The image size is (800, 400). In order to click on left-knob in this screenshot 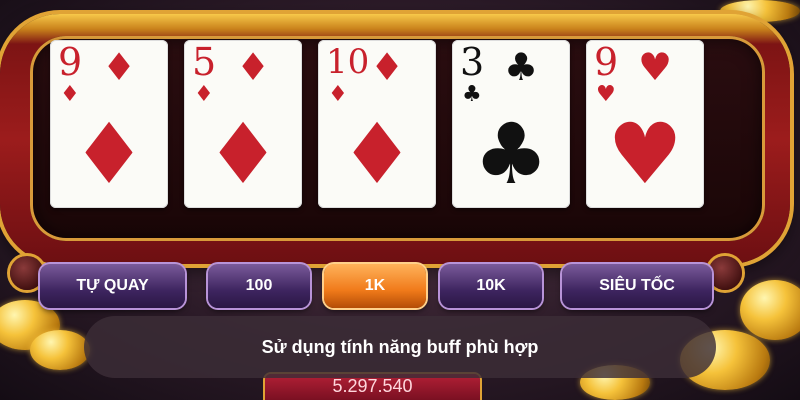, I will do `click(27, 273)`.